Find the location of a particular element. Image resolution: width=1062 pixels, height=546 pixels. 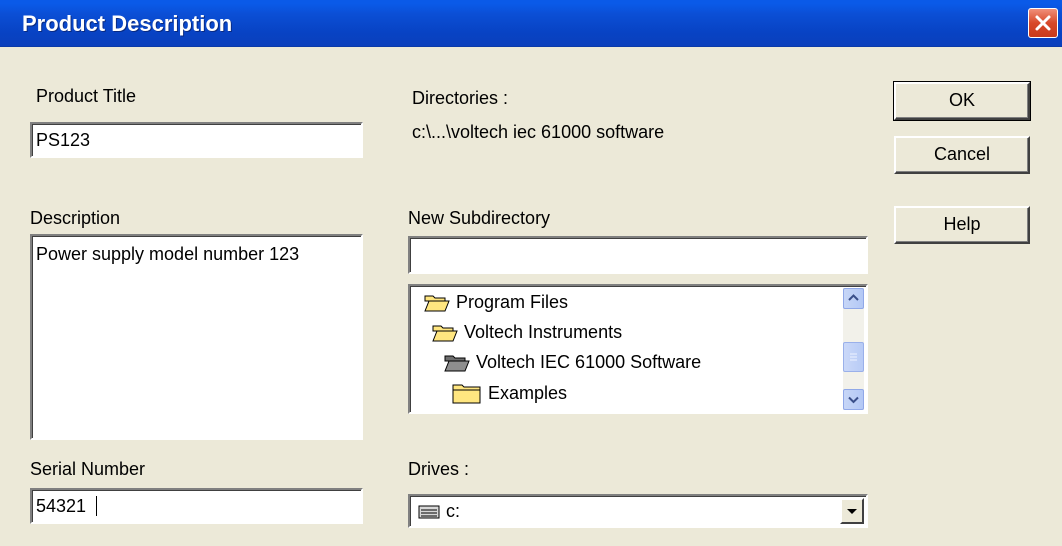

tree-item-label: Examples is located at coordinates (528, 392).